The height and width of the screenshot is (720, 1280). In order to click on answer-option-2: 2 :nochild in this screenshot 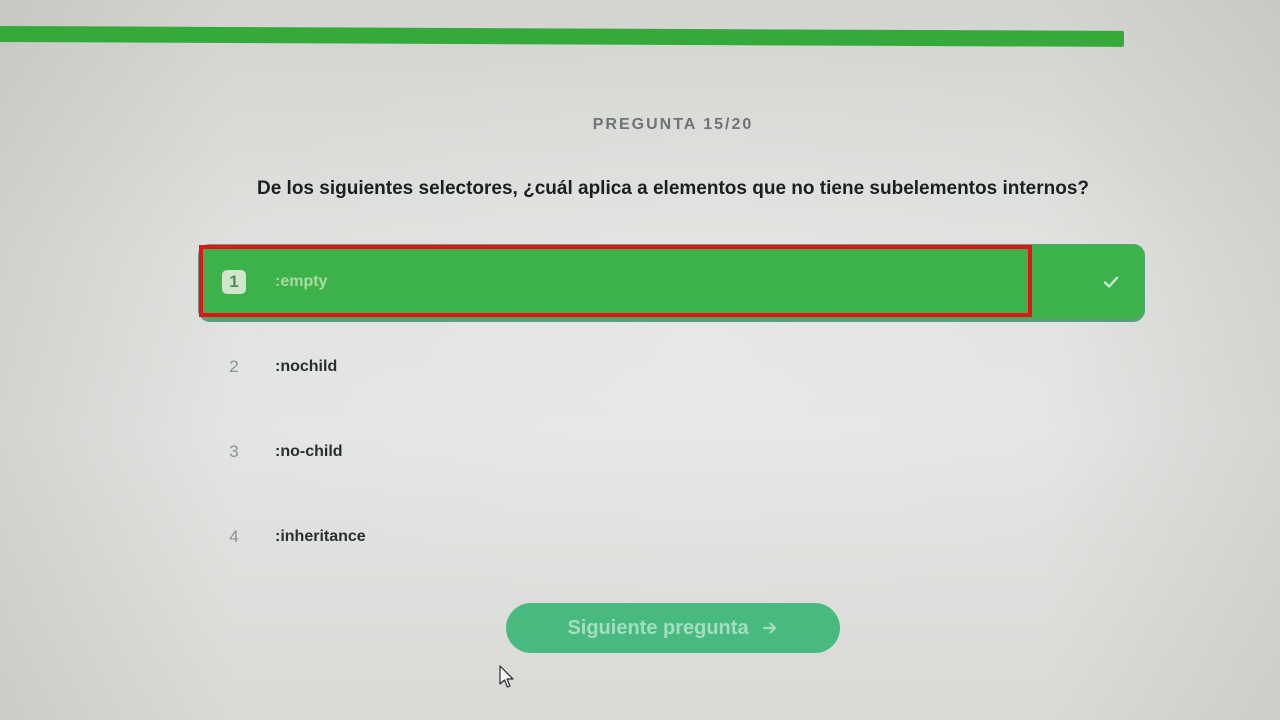, I will do `click(671, 367)`.